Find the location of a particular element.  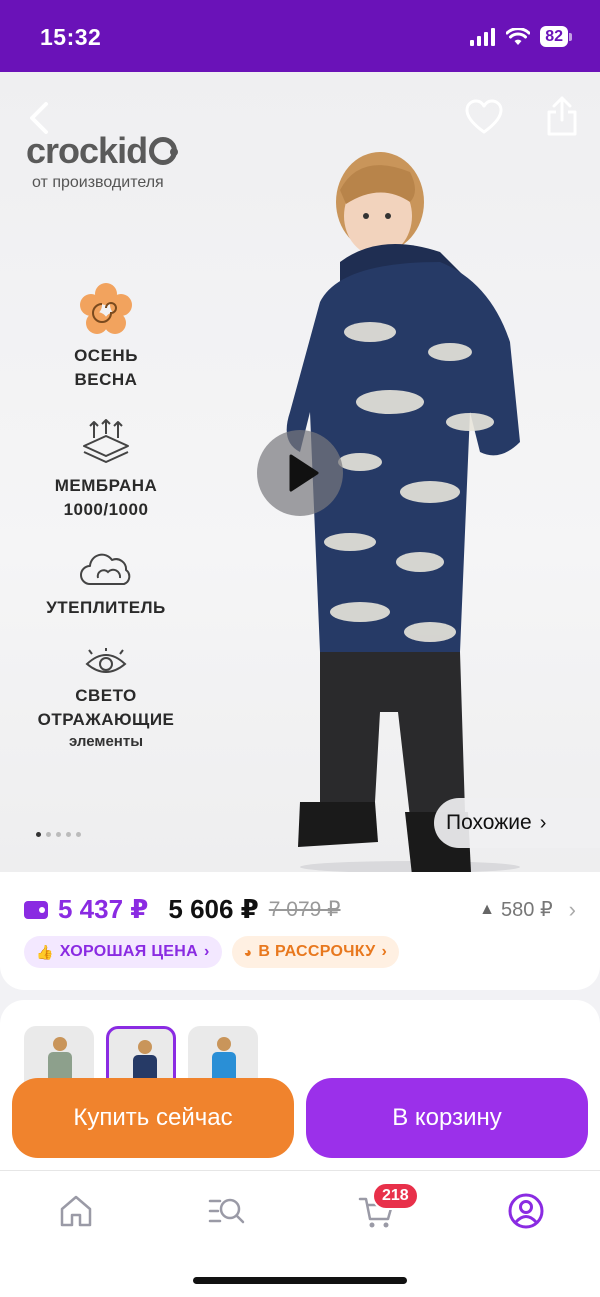

feature-reflective: СВЕТО ОТРАЖАЮЩИЕ элементы is located at coordinates (106, 700).